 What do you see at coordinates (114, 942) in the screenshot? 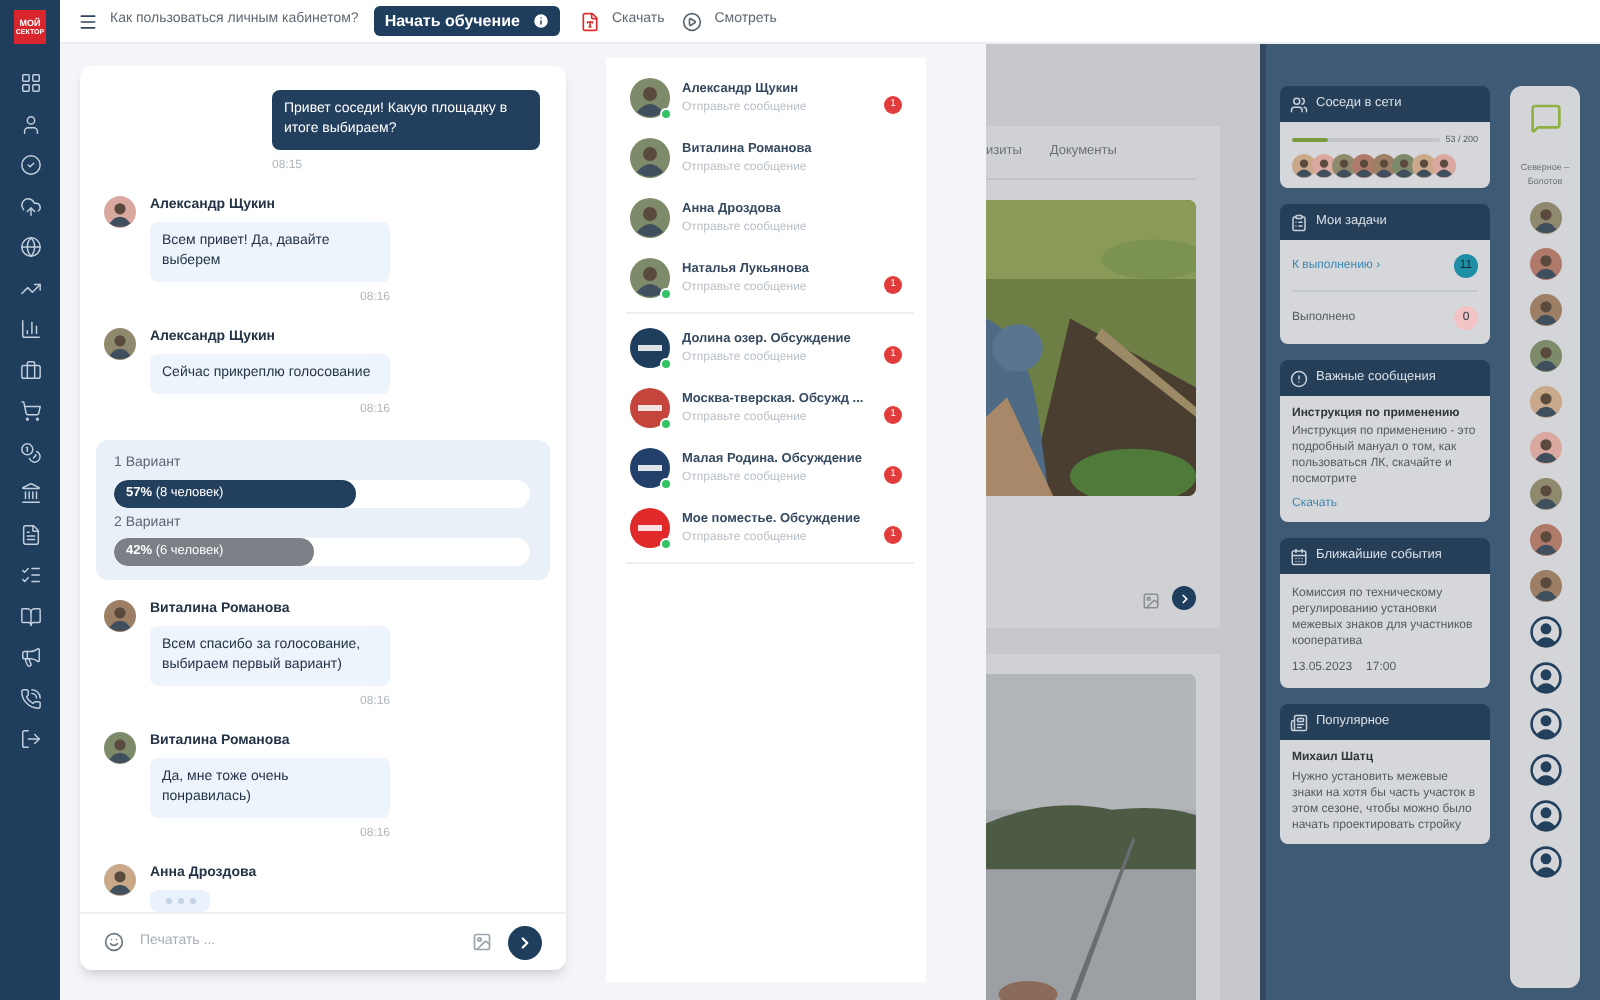
I see `emoji-icon` at bounding box center [114, 942].